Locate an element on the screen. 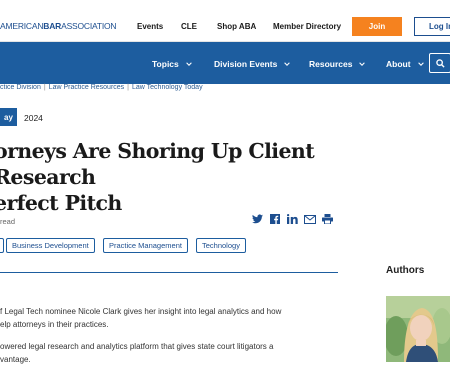 The image size is (450, 376). tag-practice-management: Practice Management is located at coordinates (145, 245).